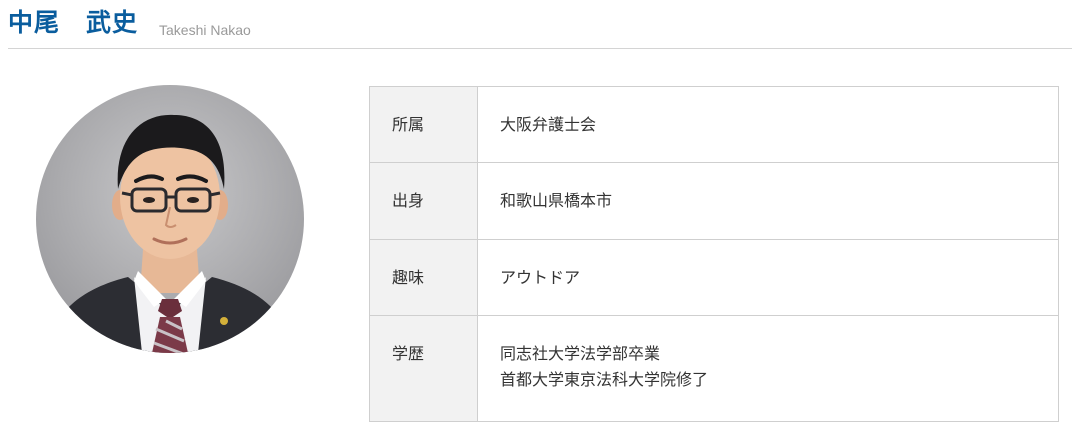 This screenshot has width=1080, height=437. I want to click on profile-header: 中尾 武史 Takeshi Nakao, so click(540, 24).